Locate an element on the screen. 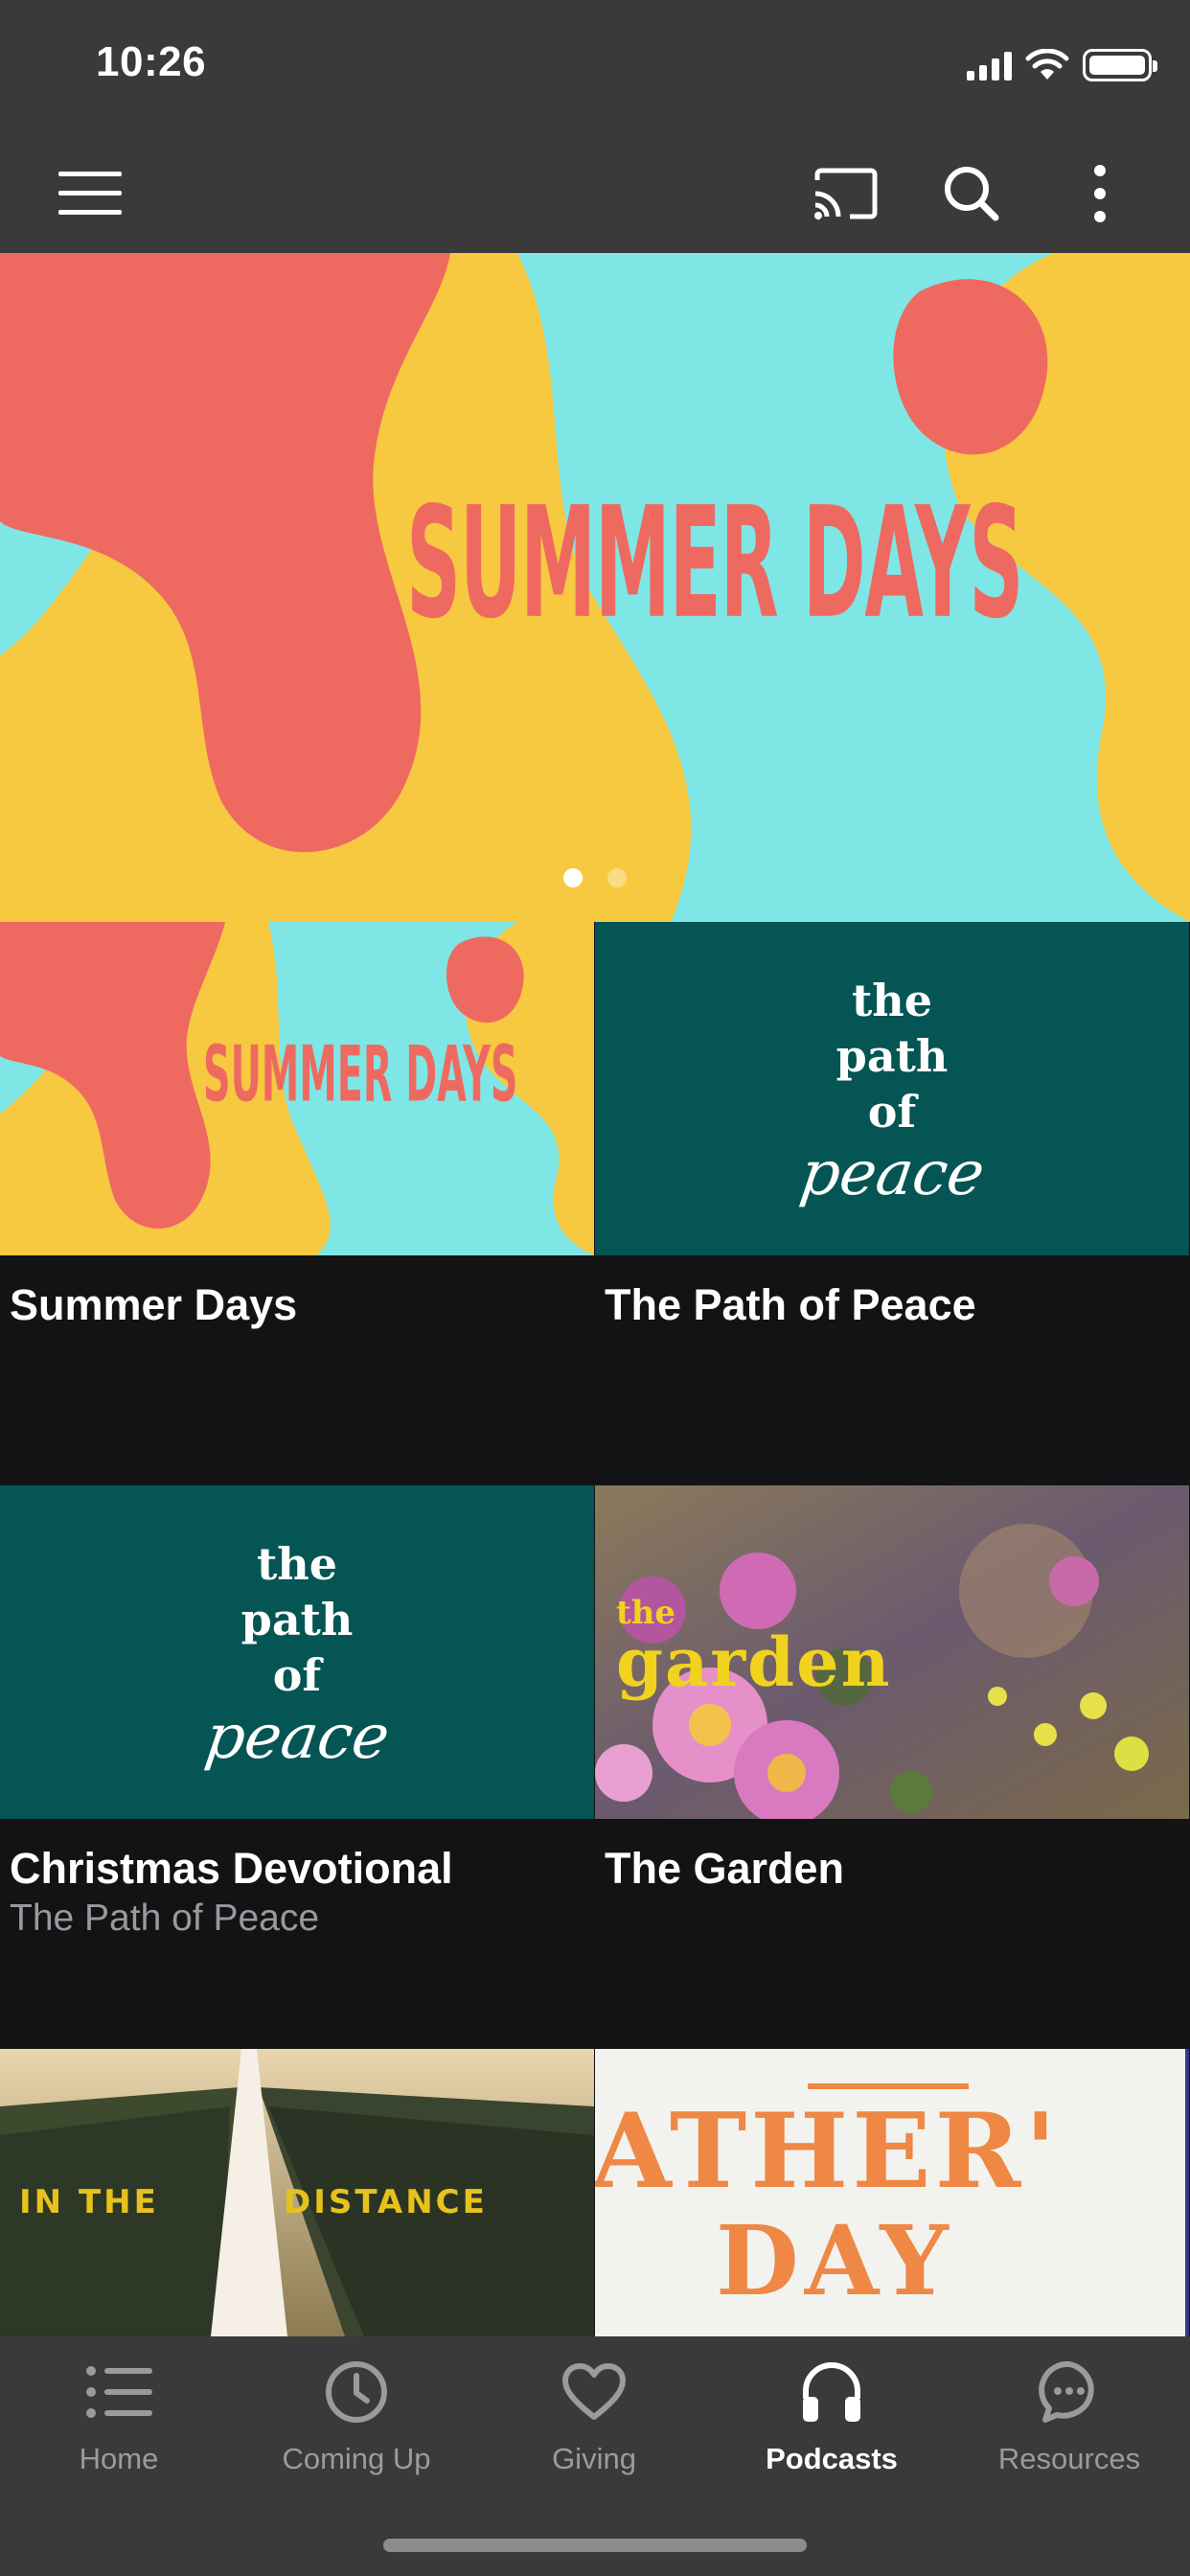 Image resolution: width=1190 pixels, height=2576 pixels. fathers-day-art-line2: DAY is located at coordinates (835, 2260).